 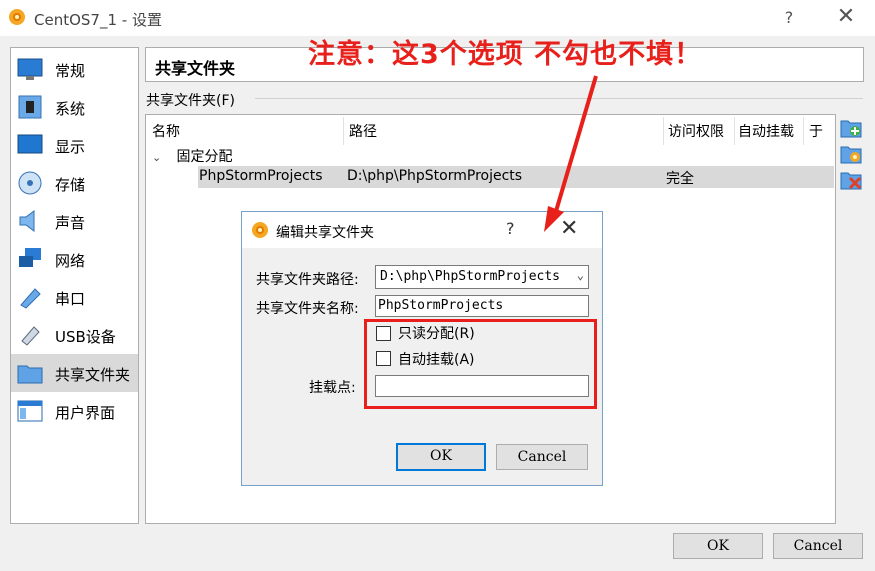 What do you see at coordinates (510, 228) in the screenshot?
I see `dialog-help-button: ?` at bounding box center [510, 228].